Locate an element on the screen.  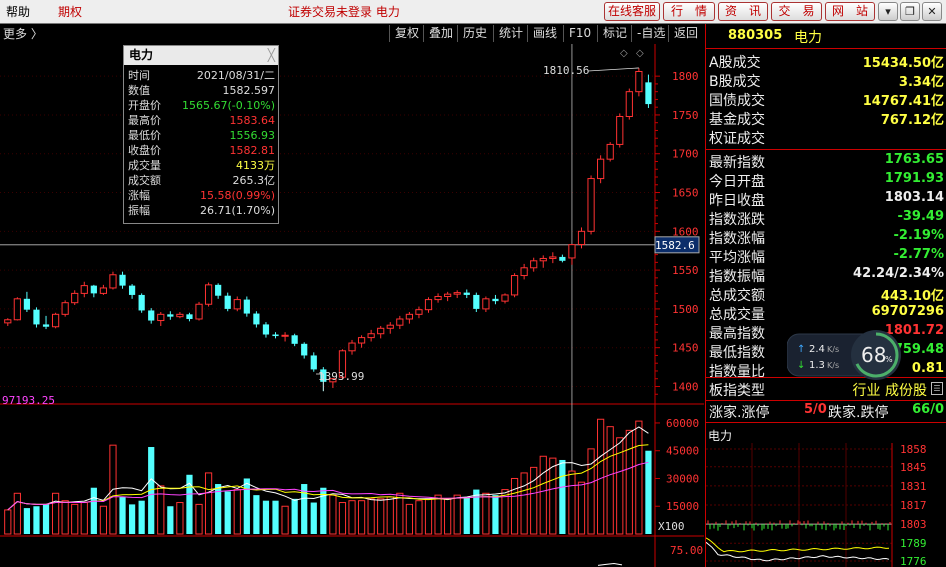
mini-avg-line is located at coordinates (798, 545).